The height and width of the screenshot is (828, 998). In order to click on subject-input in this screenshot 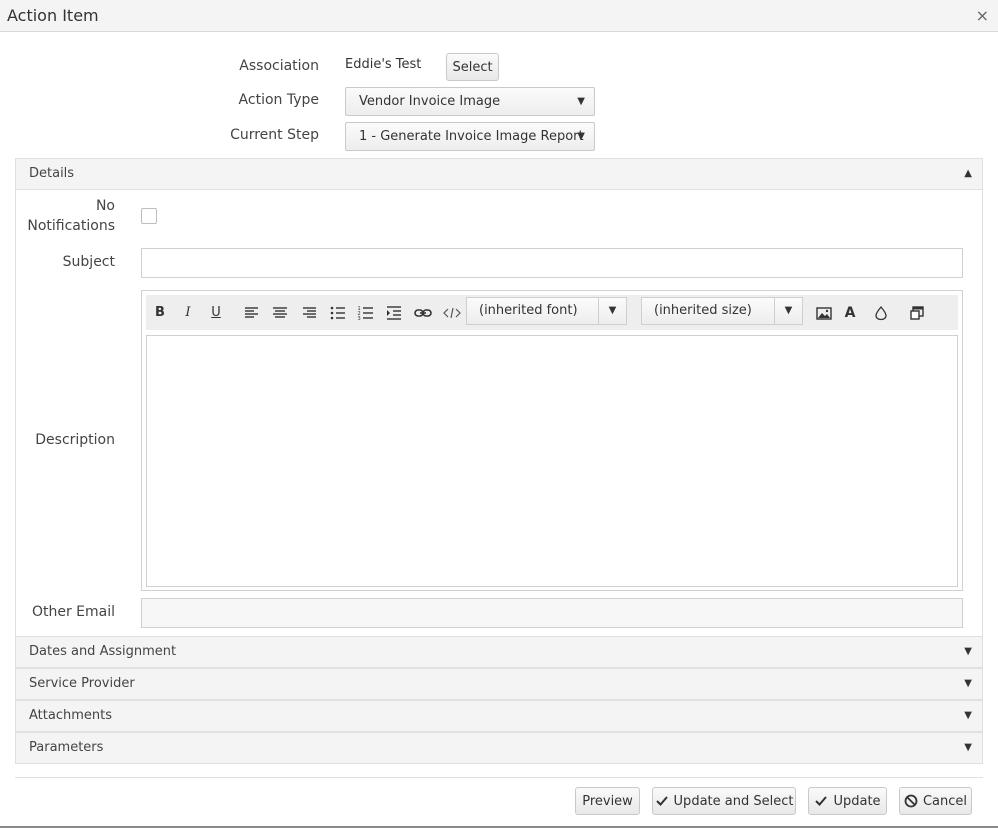, I will do `click(552, 263)`.